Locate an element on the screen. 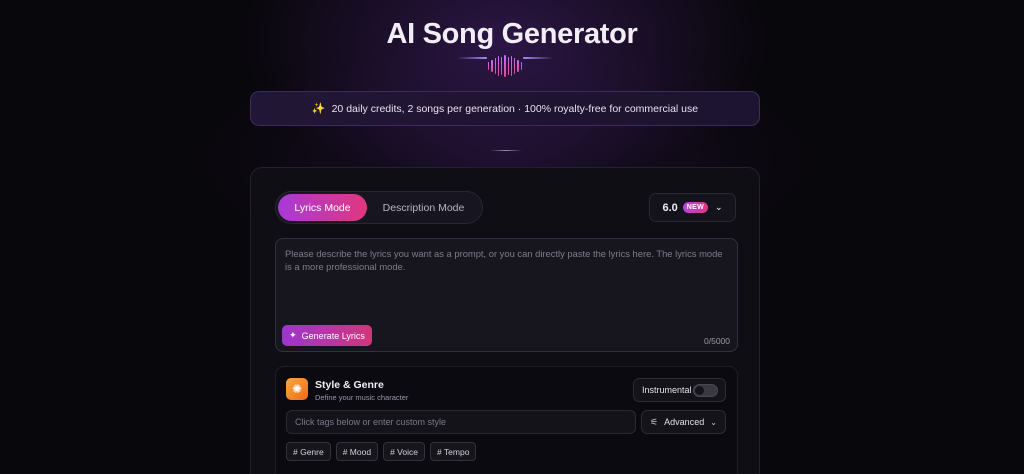 The image size is (1024, 474). page-title: AI Song Generator is located at coordinates (512, 34).